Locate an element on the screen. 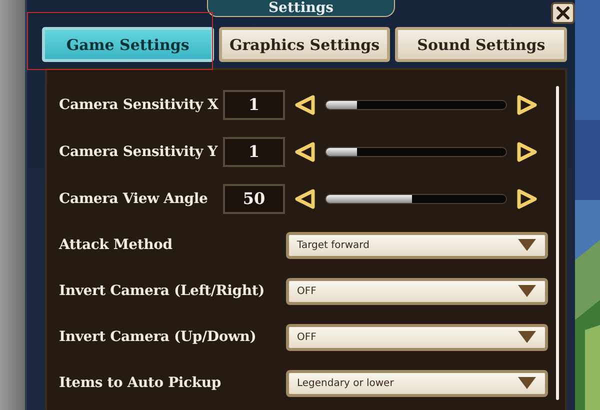 The width and height of the screenshot is (600, 410). value-field: 50 is located at coordinates (254, 199).